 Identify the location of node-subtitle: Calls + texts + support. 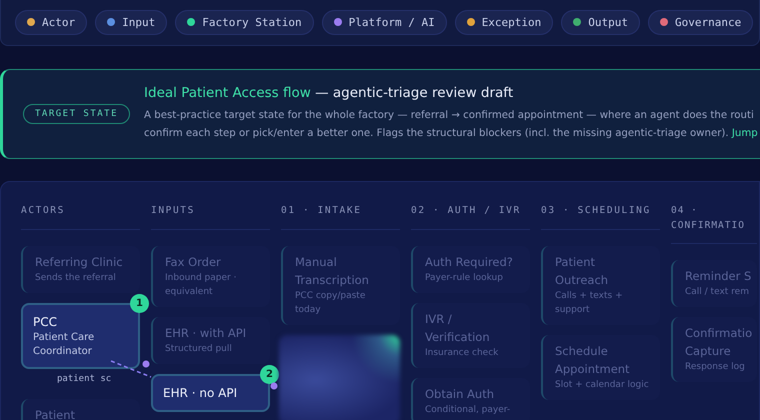
(589, 303).